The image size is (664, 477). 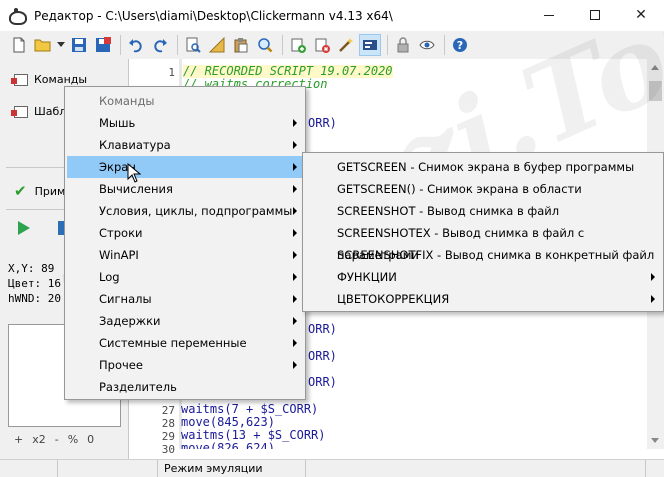 I want to click on menu-item-signals: Сигналы, so click(x=185, y=299).